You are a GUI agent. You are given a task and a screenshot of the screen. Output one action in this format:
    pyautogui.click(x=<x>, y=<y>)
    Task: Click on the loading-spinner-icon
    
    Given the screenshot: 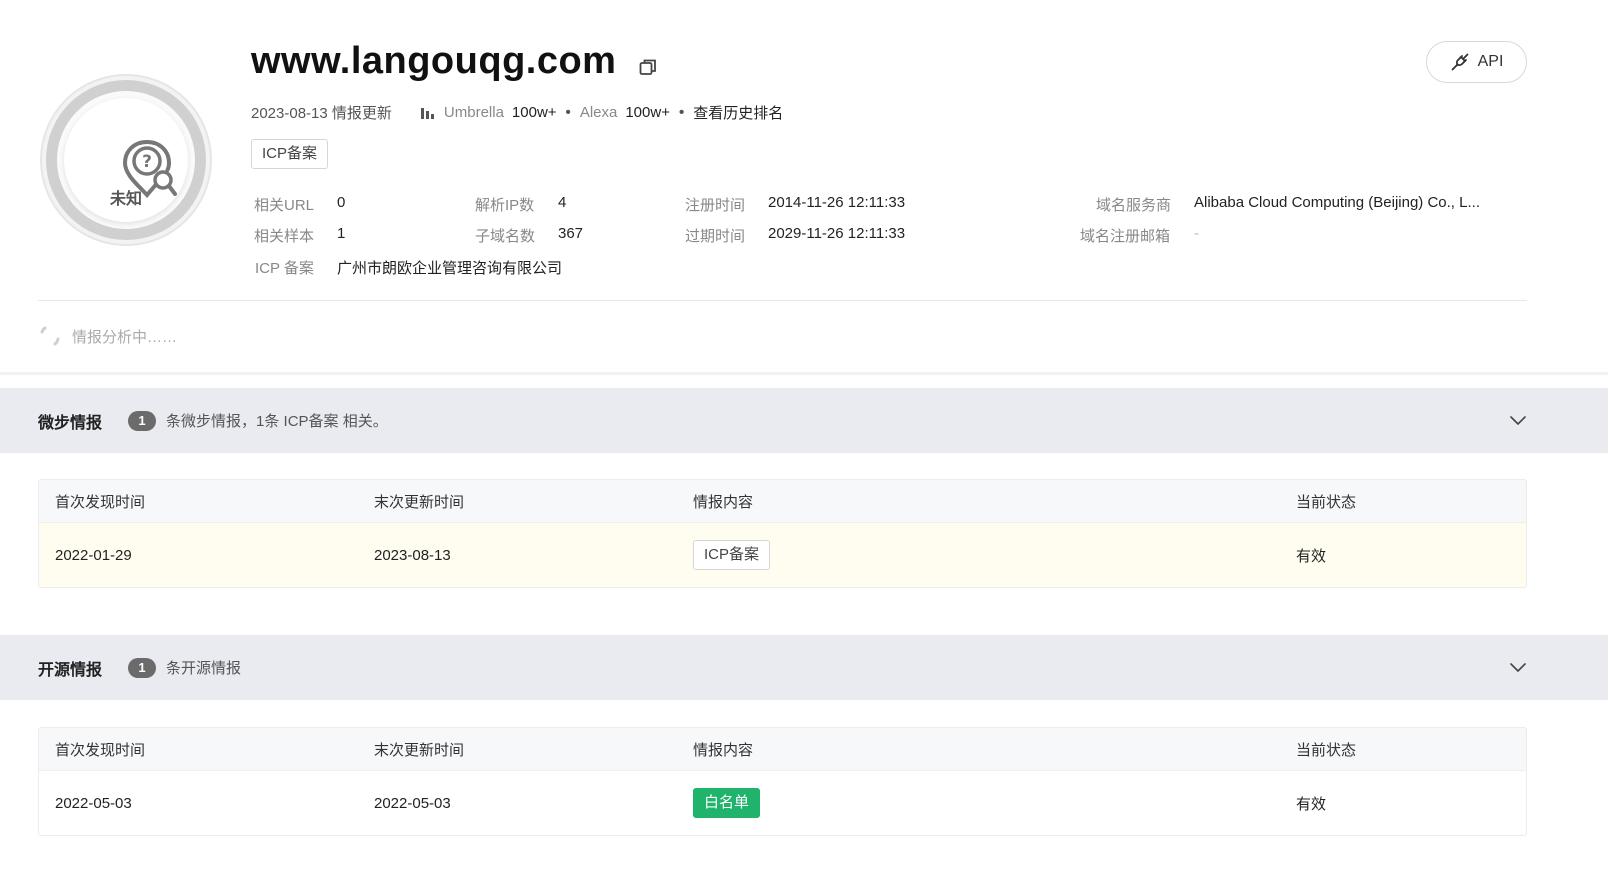 What is the action you would take?
    pyautogui.click(x=50, y=336)
    